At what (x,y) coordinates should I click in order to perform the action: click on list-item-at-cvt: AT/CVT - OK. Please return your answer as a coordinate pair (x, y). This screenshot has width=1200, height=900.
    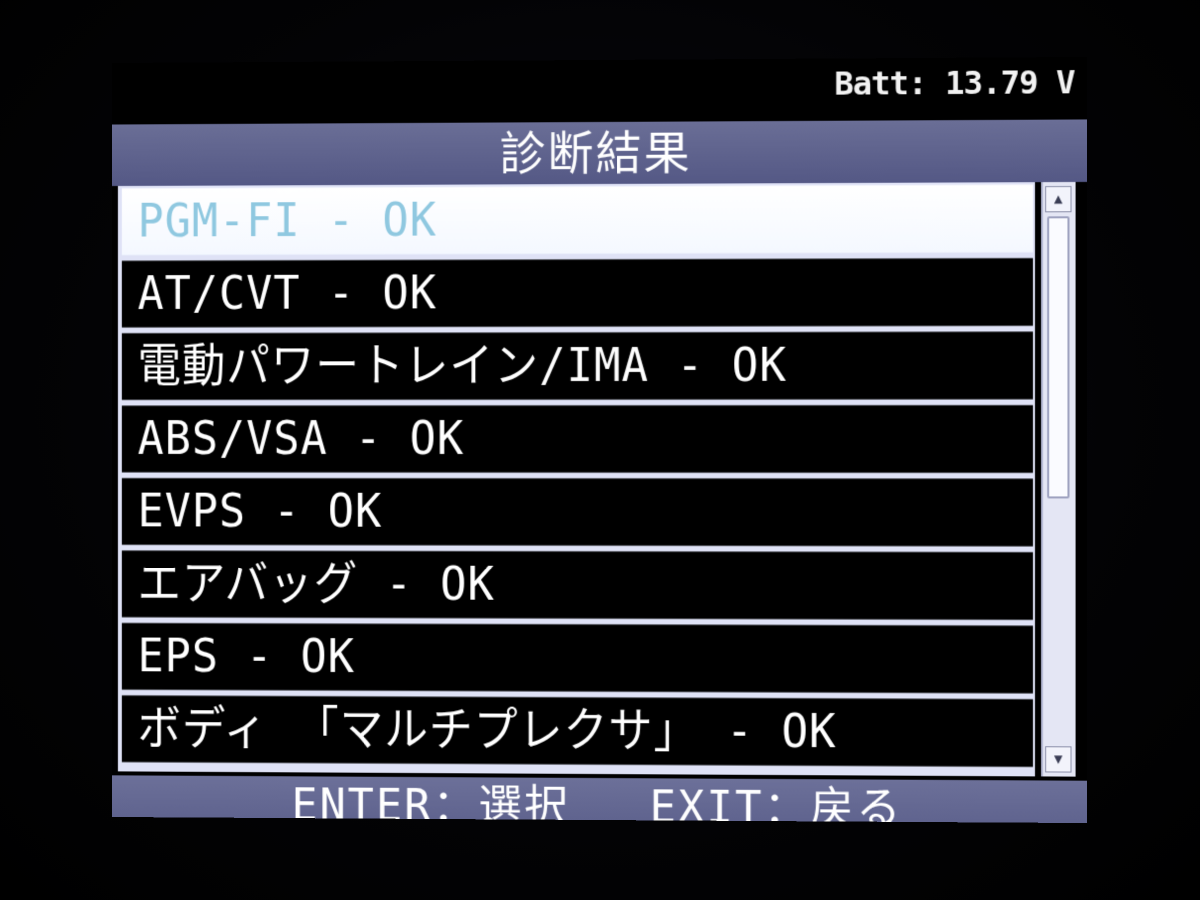
    Looking at the image, I should click on (577, 293).